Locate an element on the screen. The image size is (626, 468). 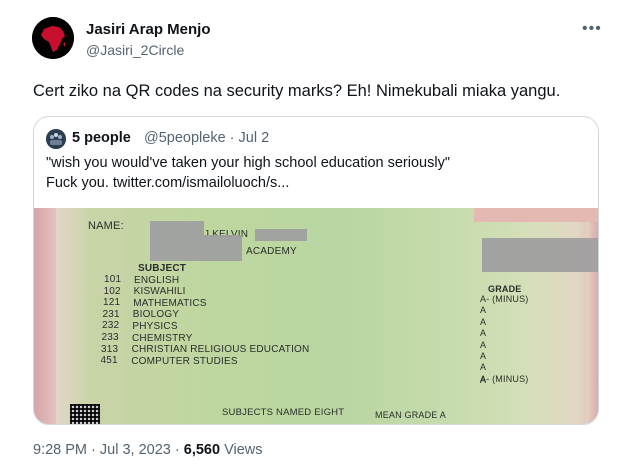
quoted-date: Jul 2 is located at coordinates (254, 138).